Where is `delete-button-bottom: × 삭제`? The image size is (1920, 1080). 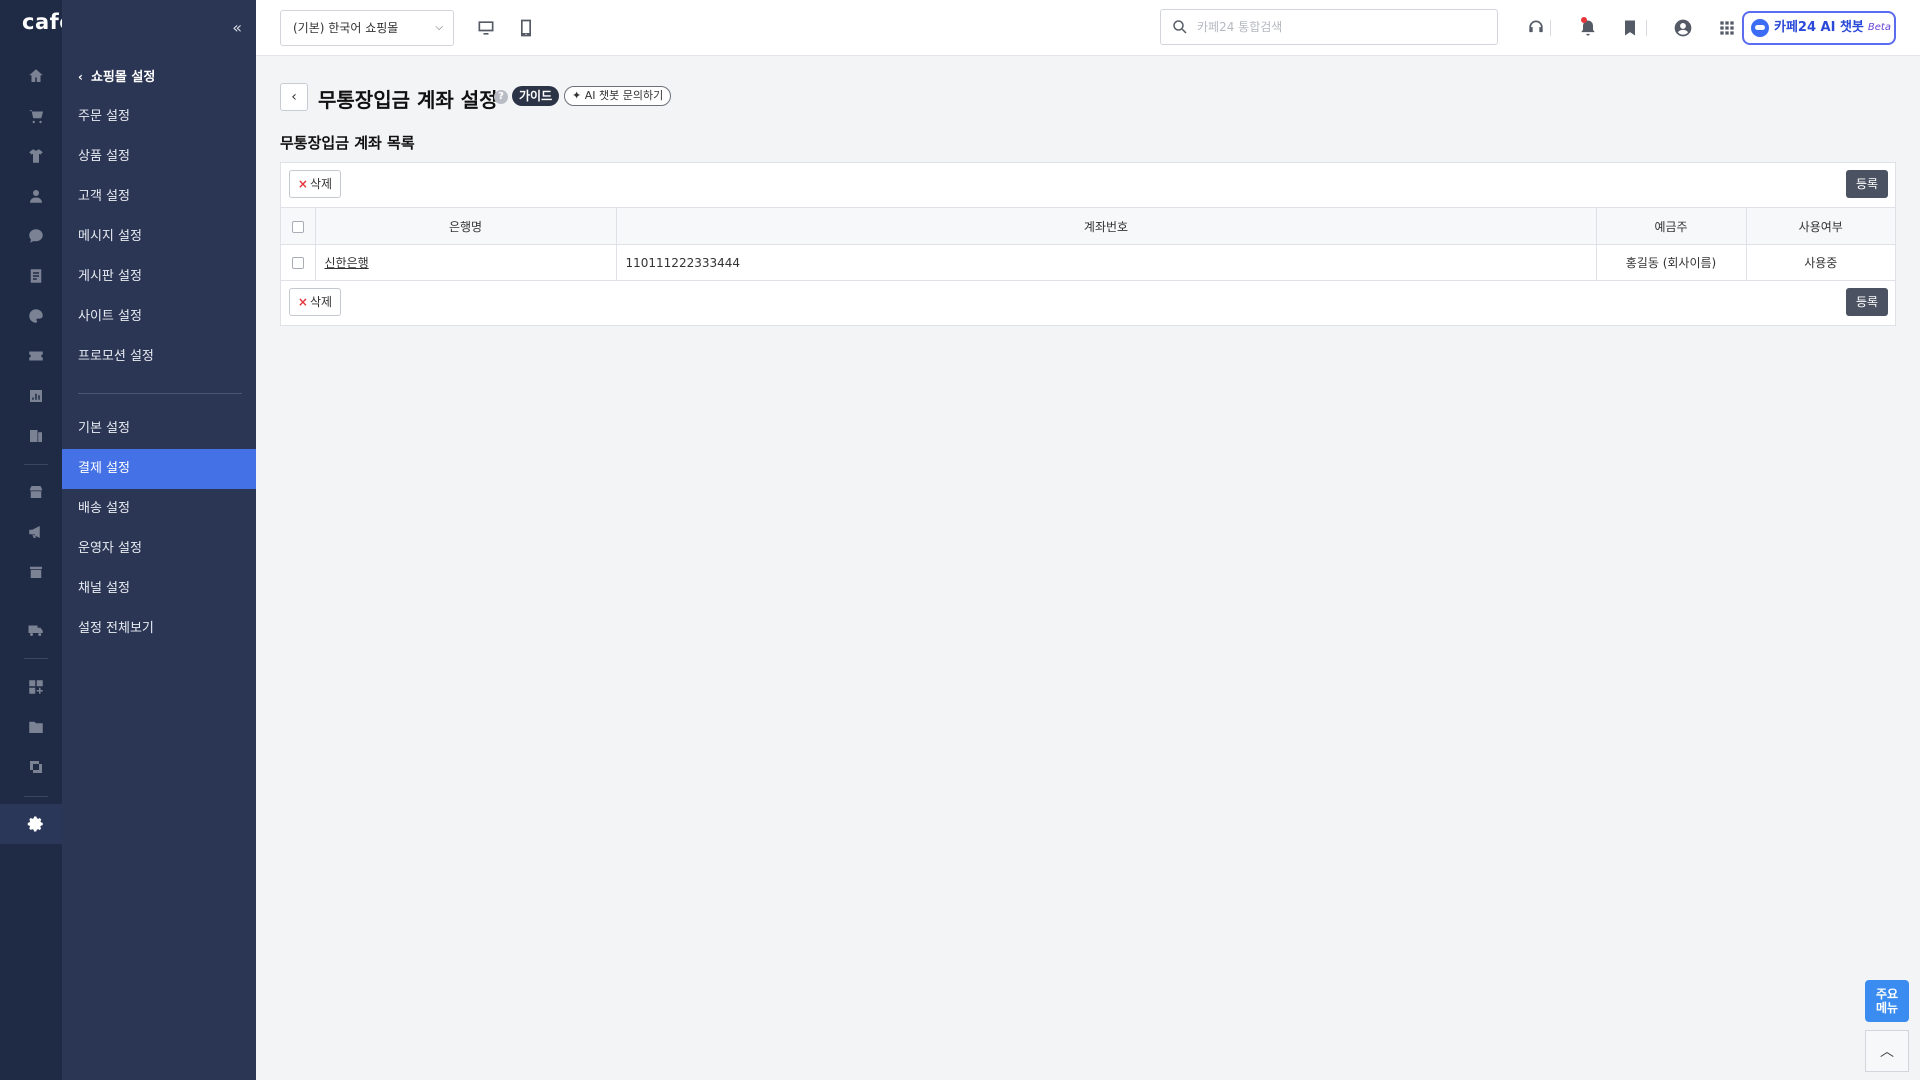 delete-button-bottom: × 삭제 is located at coordinates (315, 302).